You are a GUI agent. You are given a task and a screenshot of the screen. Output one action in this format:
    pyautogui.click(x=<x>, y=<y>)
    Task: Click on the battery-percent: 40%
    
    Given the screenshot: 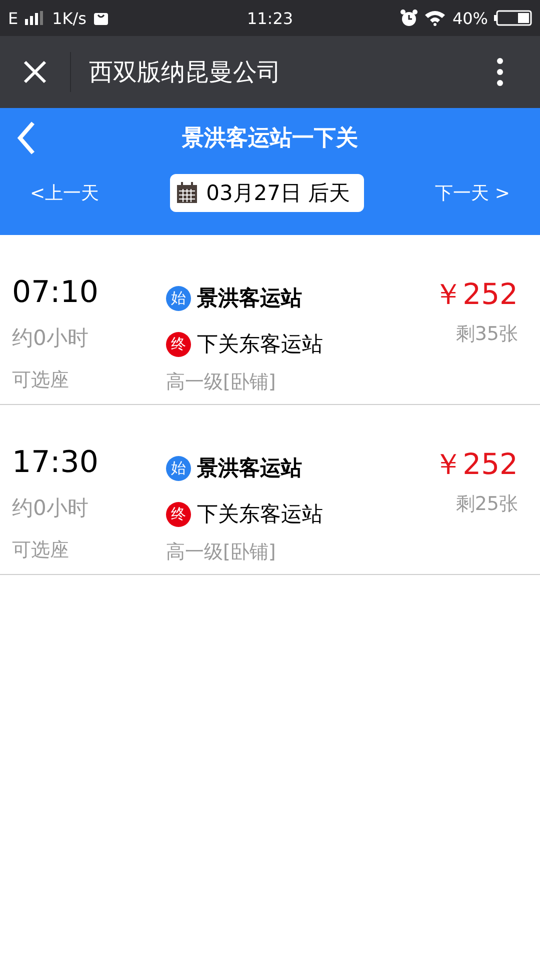 What is the action you would take?
    pyautogui.click(x=470, y=18)
    